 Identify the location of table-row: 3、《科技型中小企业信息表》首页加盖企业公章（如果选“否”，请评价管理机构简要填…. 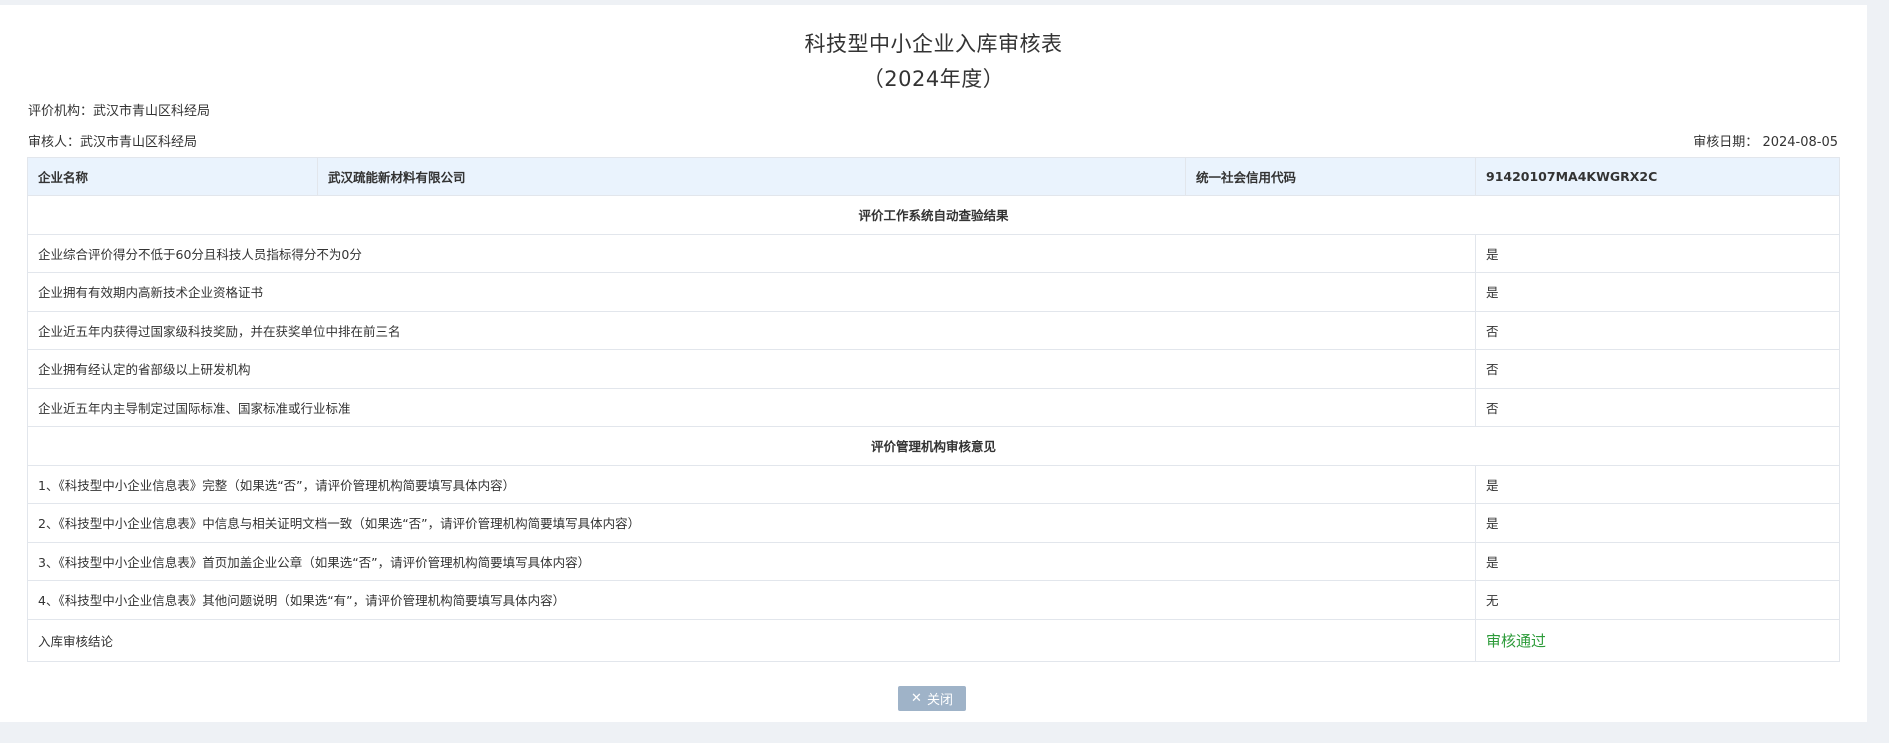
(933, 561).